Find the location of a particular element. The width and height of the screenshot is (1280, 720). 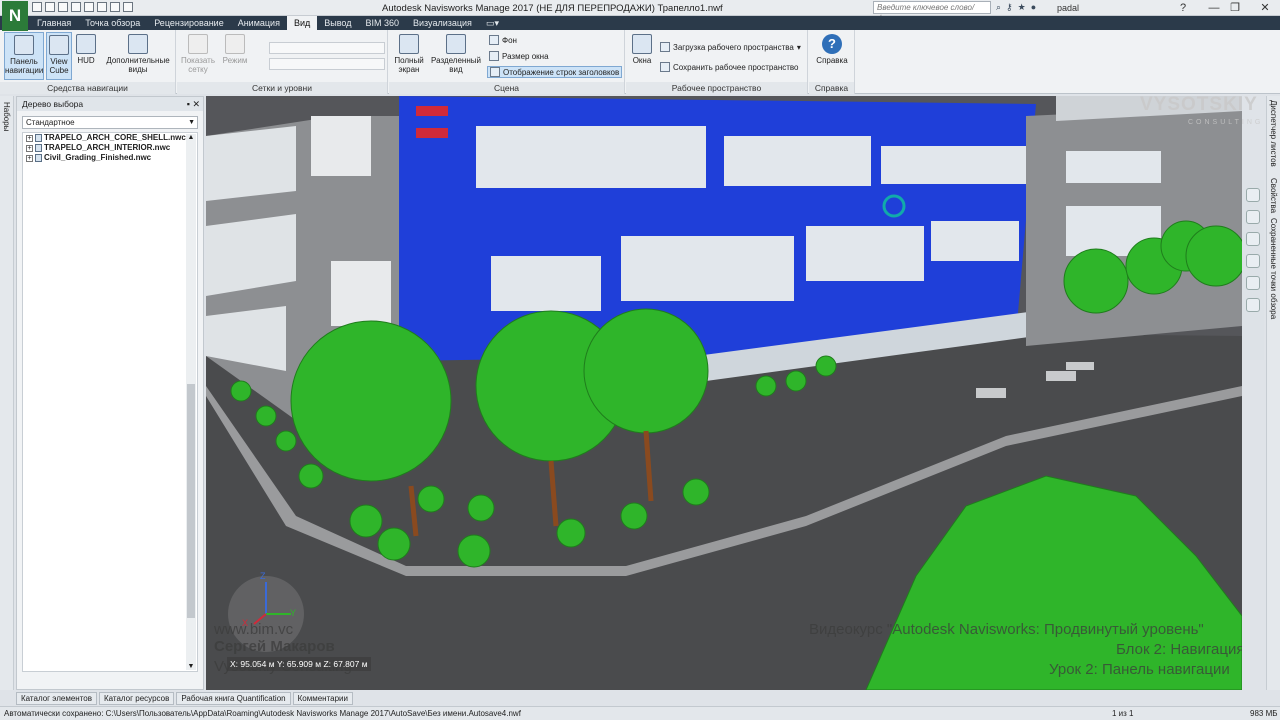

tab-item-catalog: Каталог элементов is located at coordinates (56, 698).